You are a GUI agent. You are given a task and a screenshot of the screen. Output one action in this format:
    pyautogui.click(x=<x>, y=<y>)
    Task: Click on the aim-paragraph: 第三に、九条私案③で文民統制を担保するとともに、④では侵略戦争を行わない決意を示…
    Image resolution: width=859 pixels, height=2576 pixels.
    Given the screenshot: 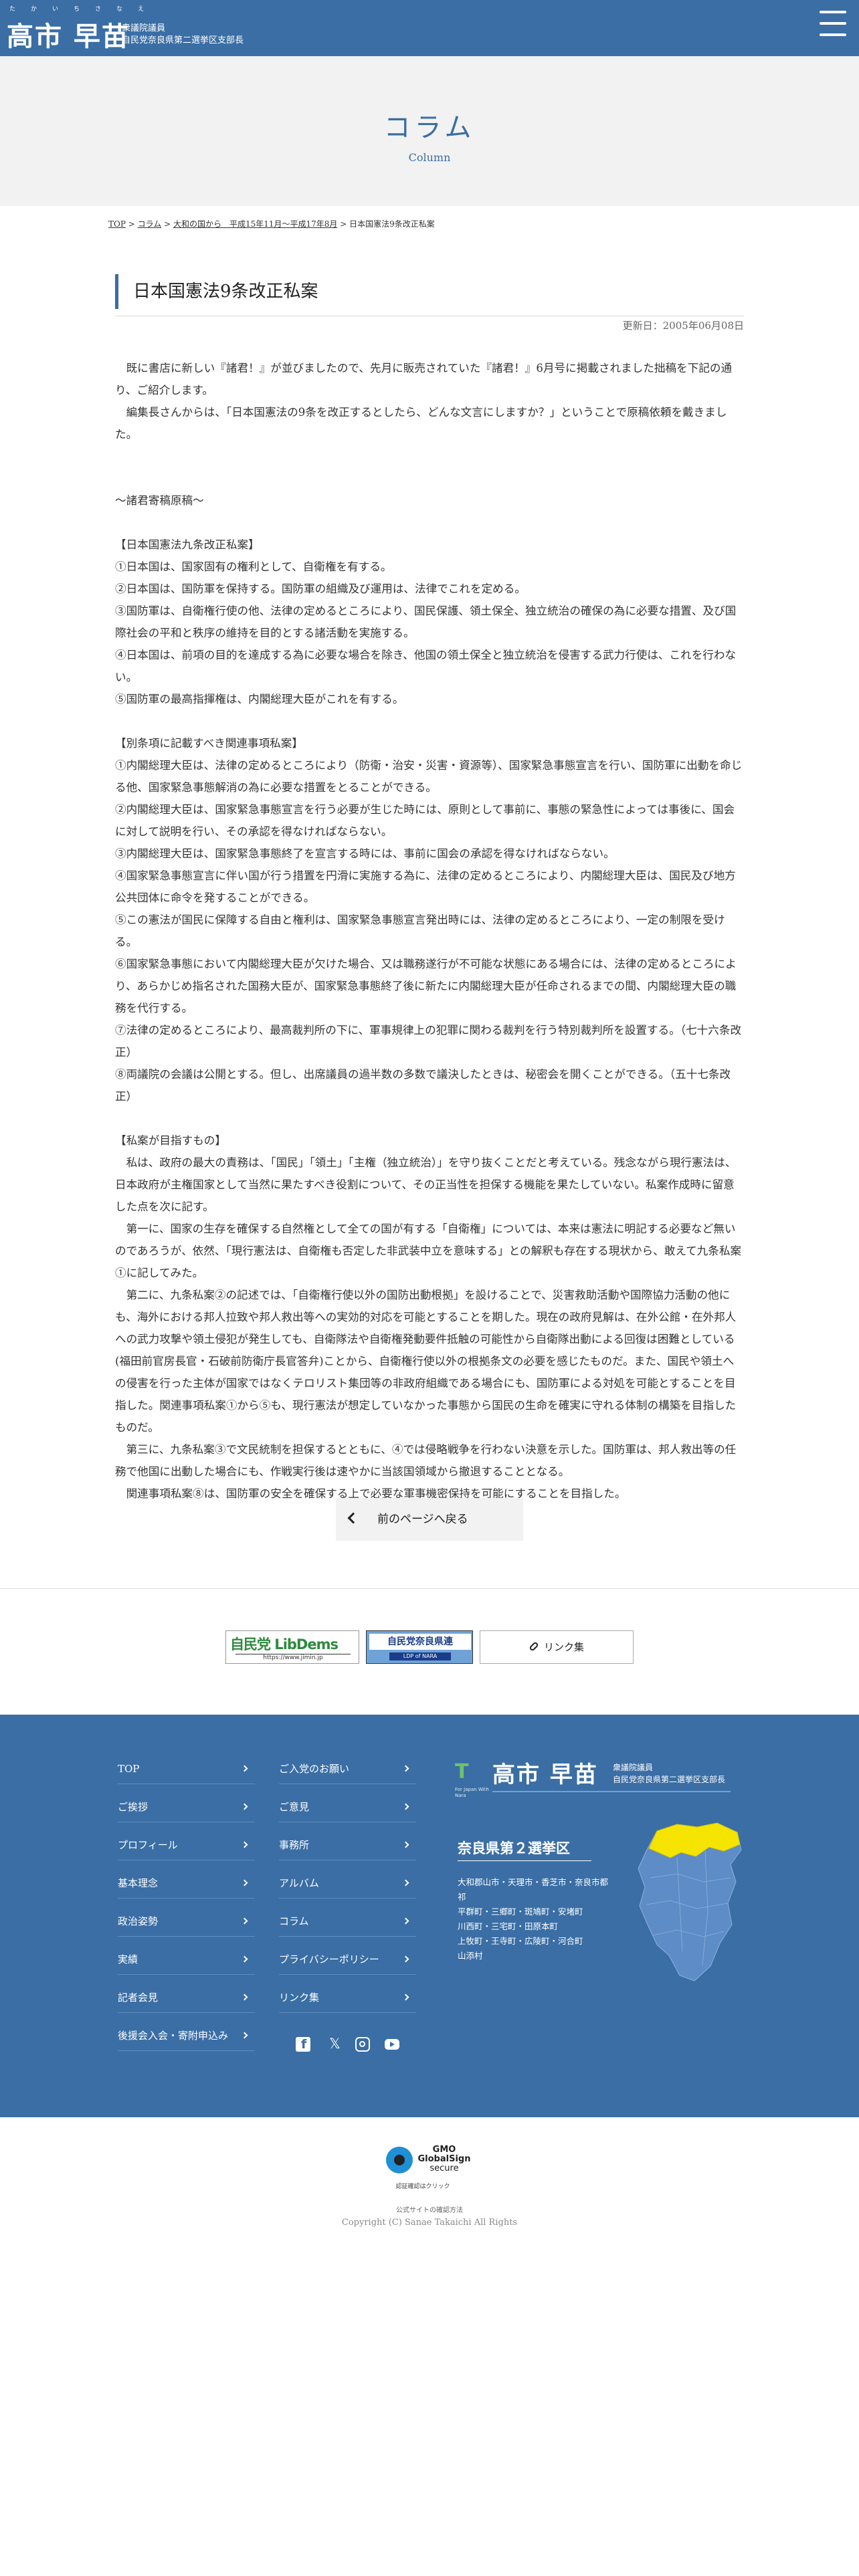 What is the action you would take?
    pyautogui.click(x=426, y=1461)
    